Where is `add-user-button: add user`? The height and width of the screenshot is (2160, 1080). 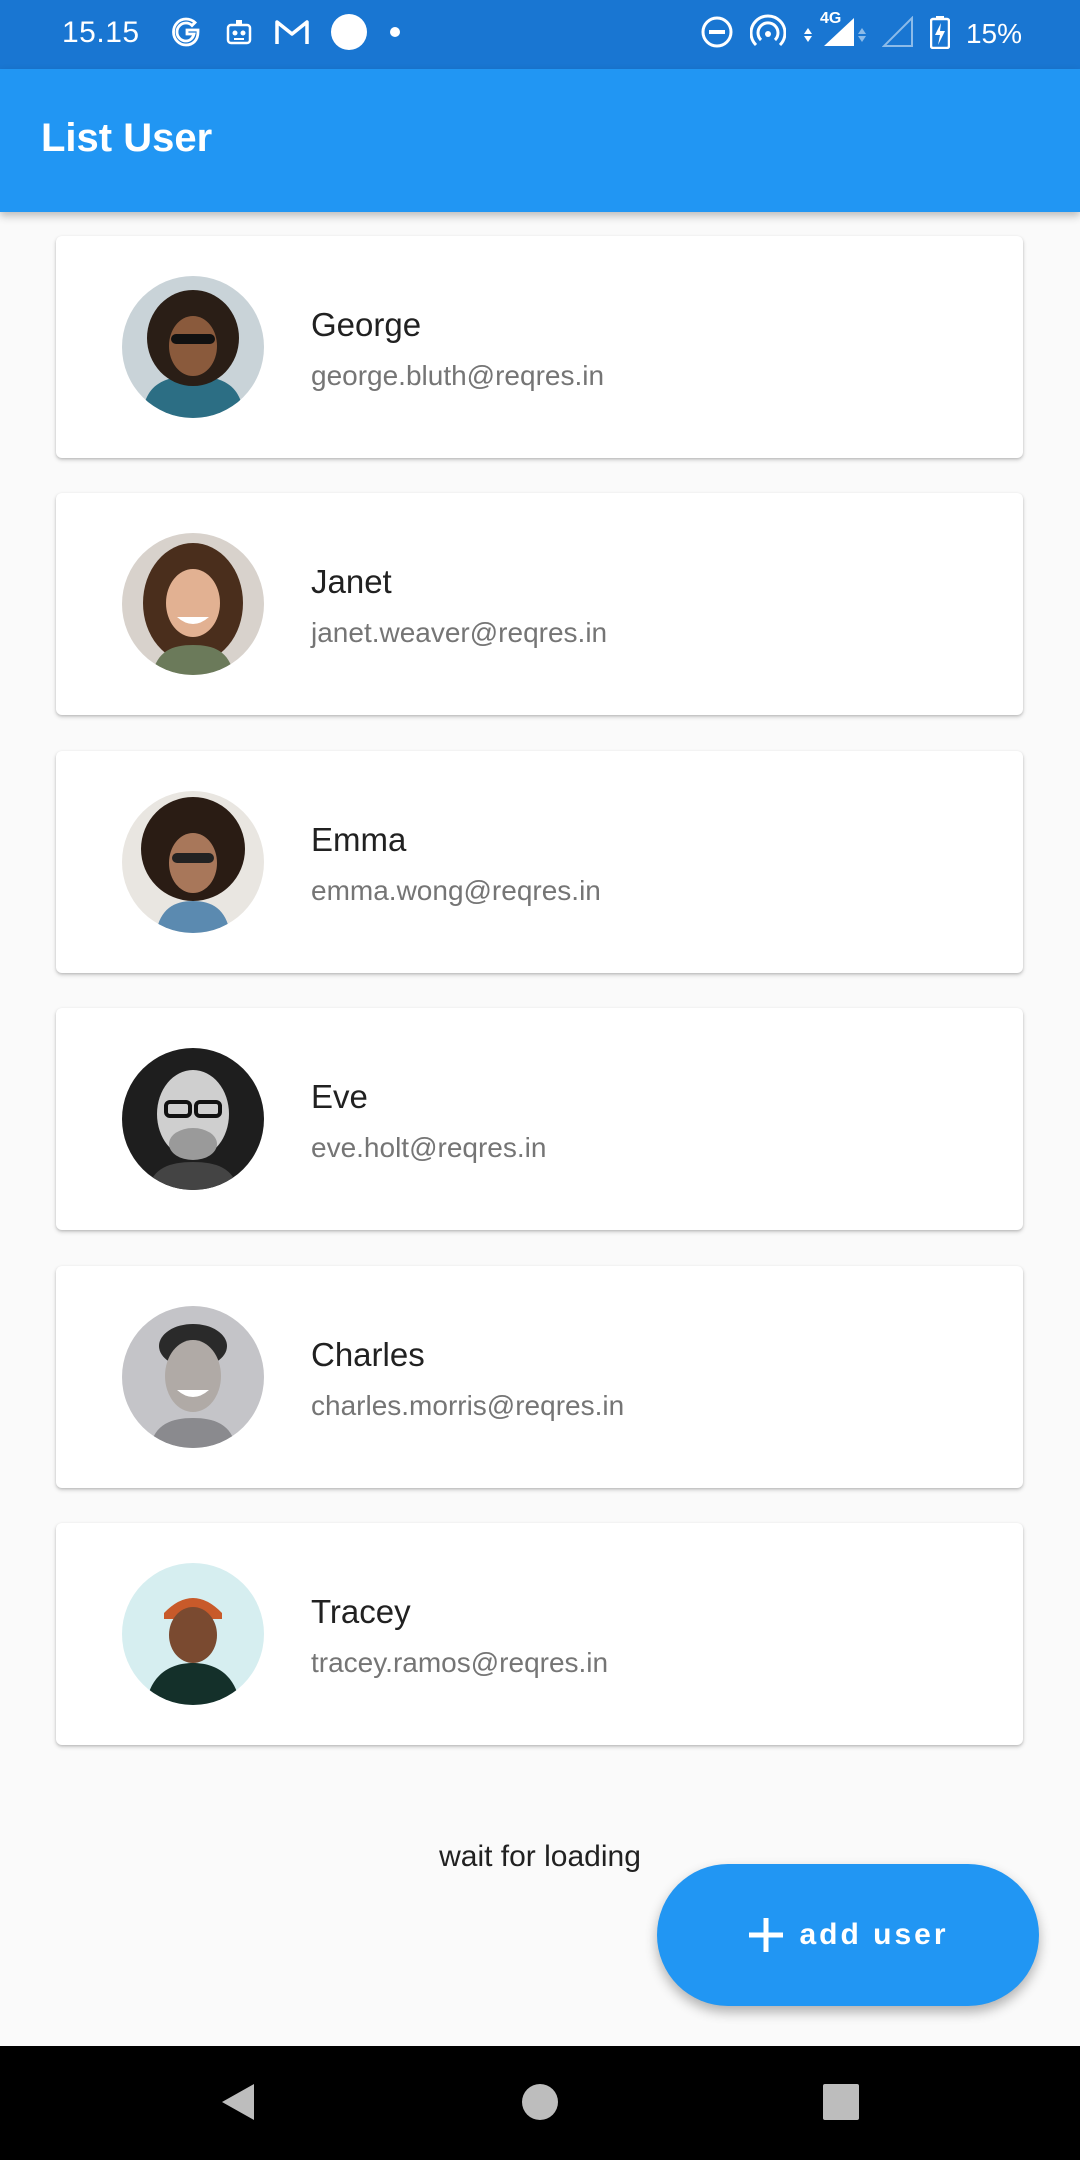
add-user-button: add user is located at coordinates (848, 1935).